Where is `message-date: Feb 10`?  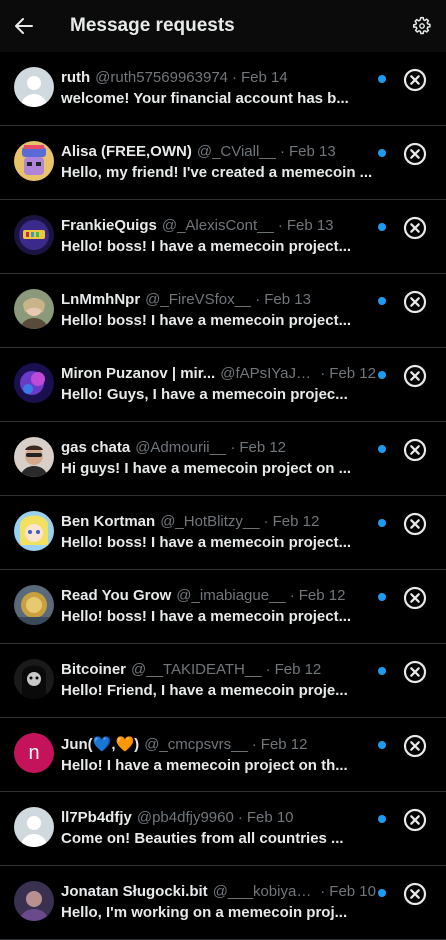
message-date: Feb 10 is located at coordinates (270, 817).